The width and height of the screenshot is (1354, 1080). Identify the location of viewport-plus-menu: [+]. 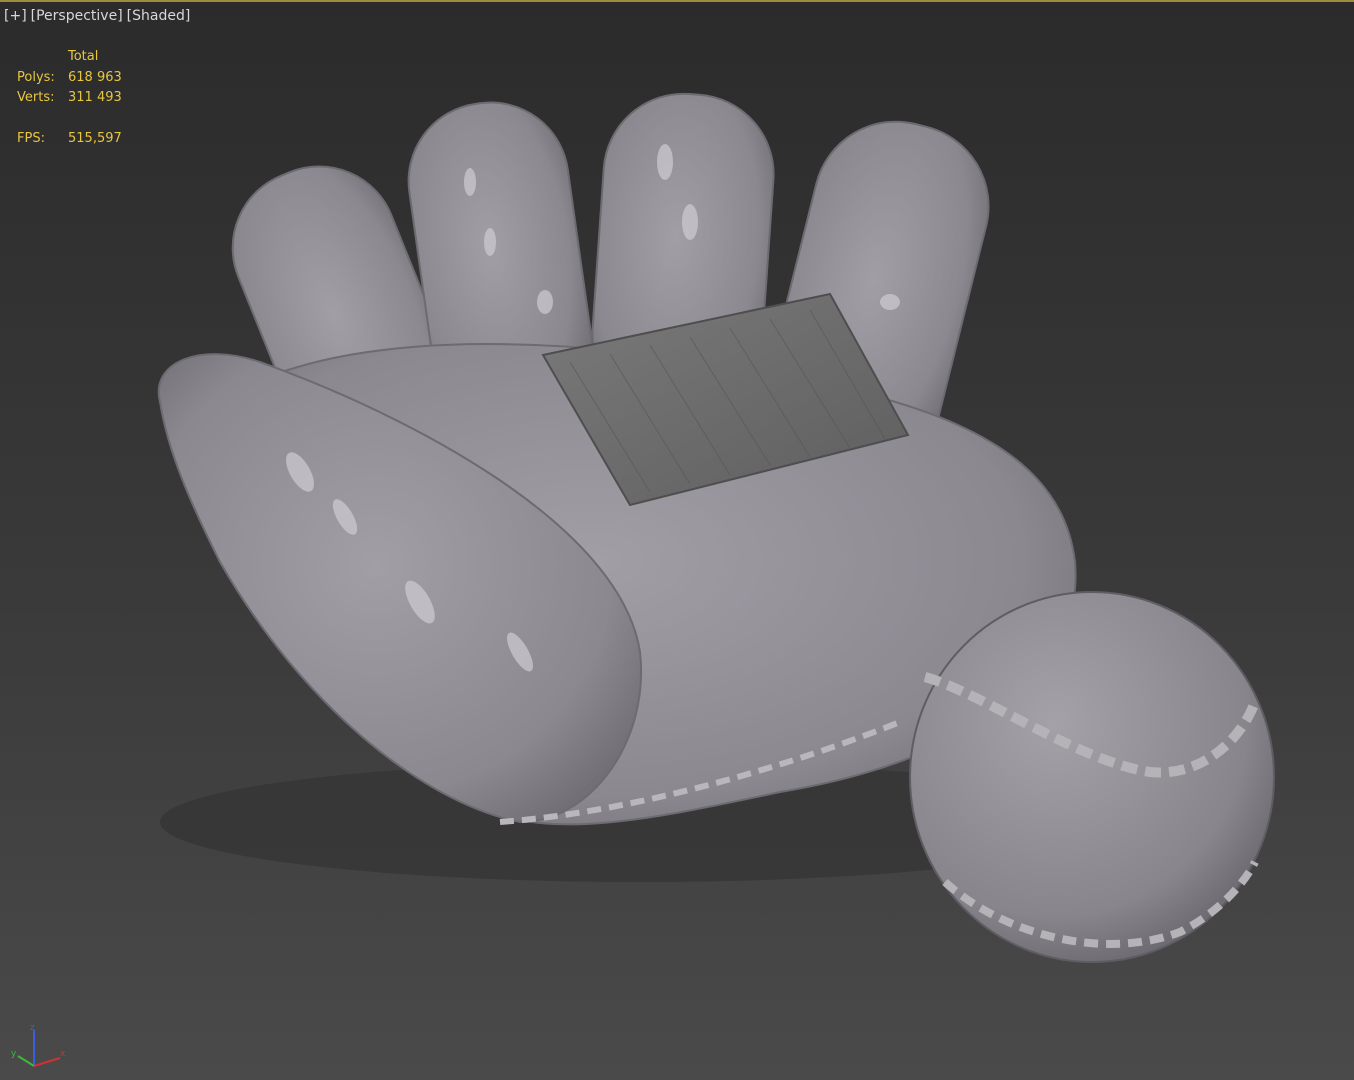
(15, 16).